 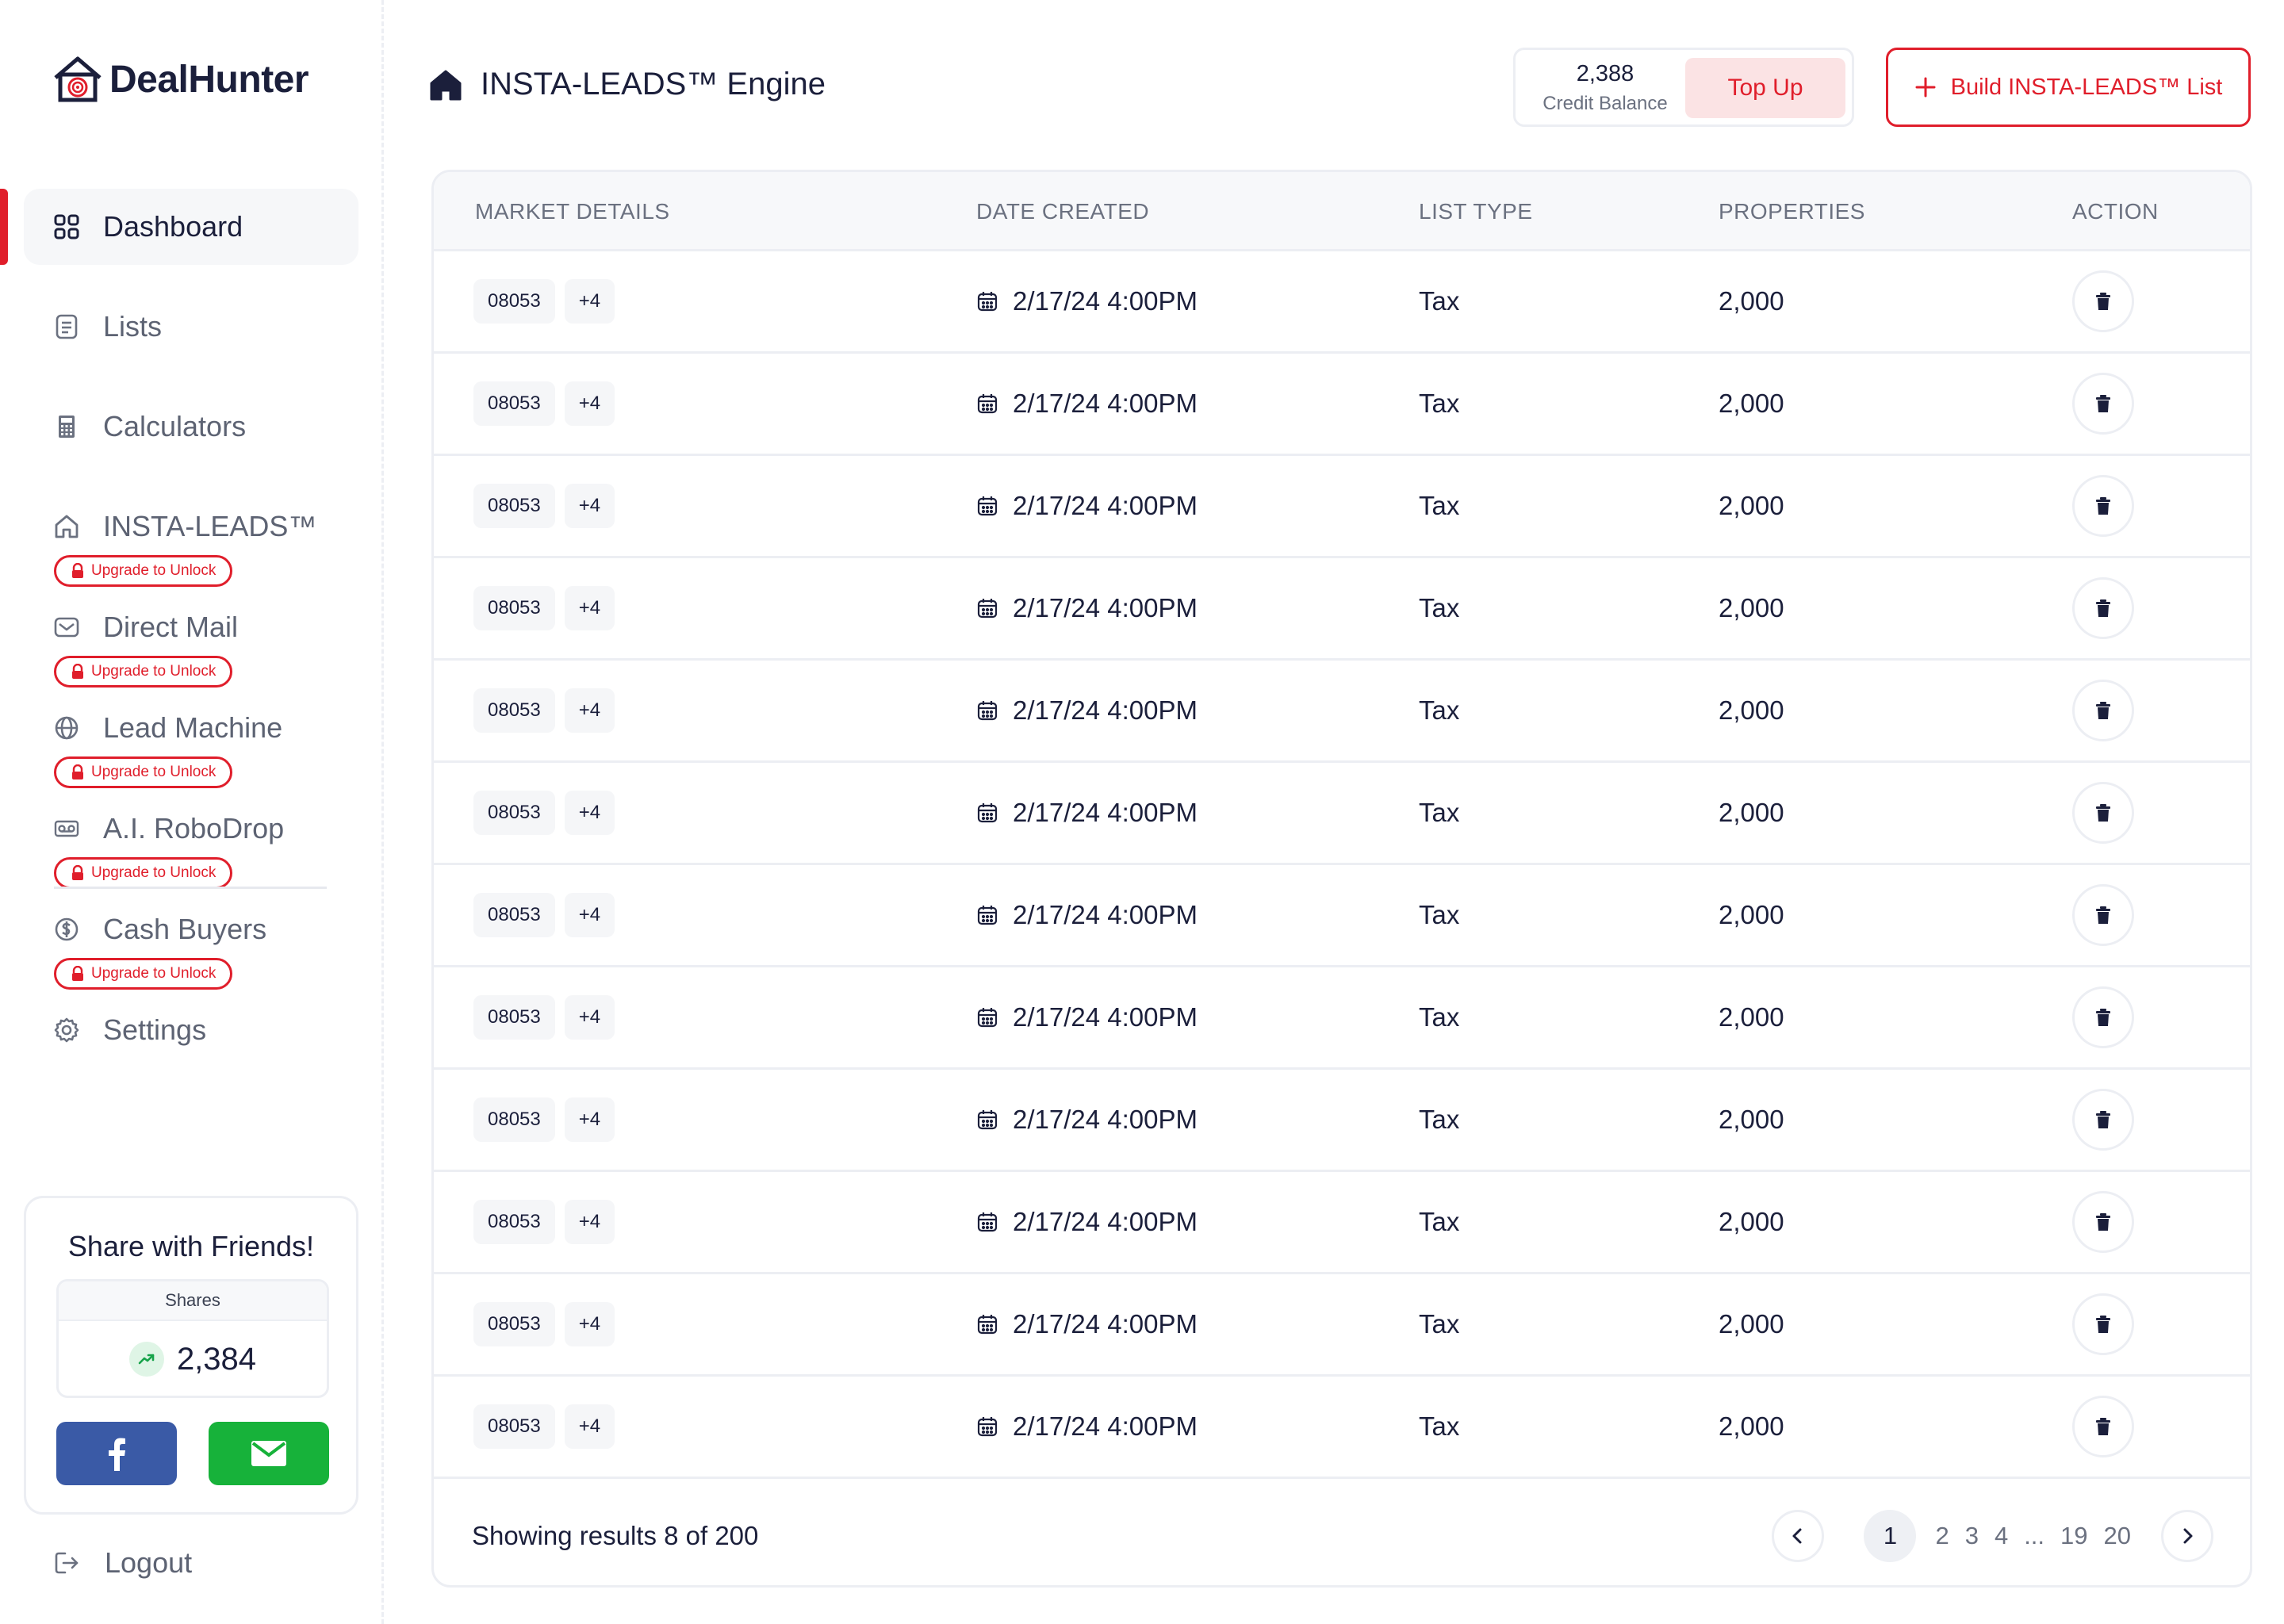 I want to click on sidebar-item-dashboard: Dashboard, so click(x=191, y=227).